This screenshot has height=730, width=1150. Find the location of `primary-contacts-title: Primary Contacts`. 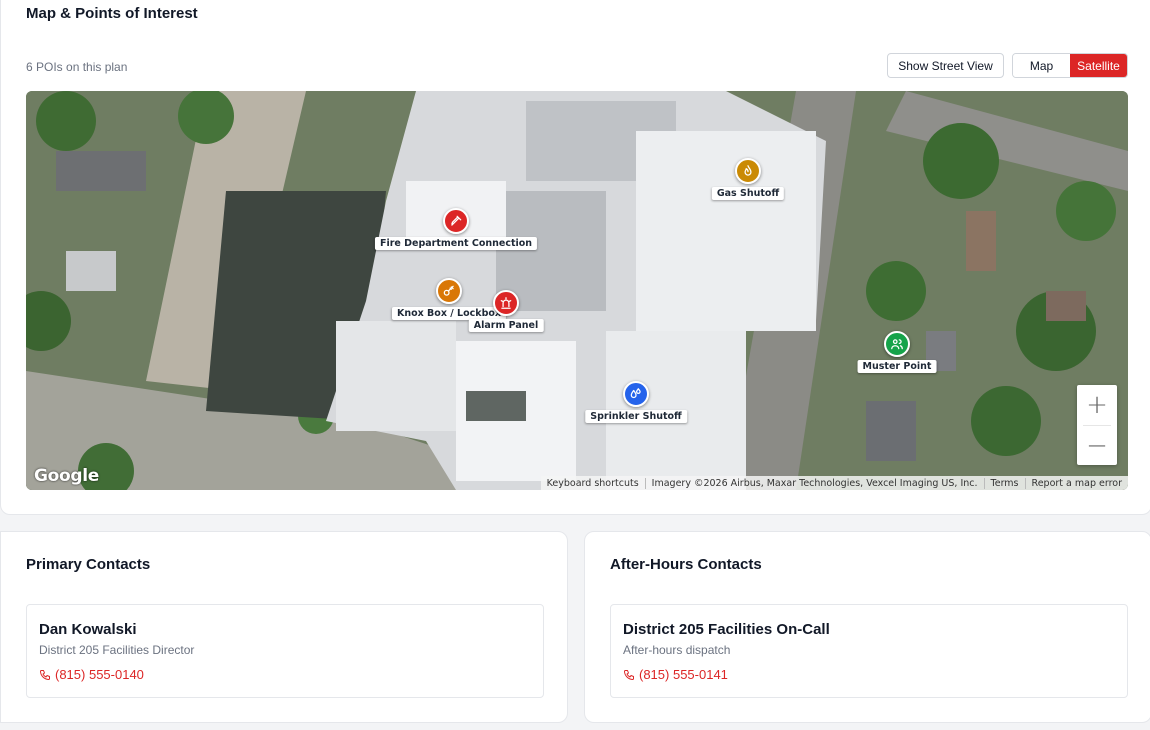

primary-contacts-title: Primary Contacts is located at coordinates (88, 564).